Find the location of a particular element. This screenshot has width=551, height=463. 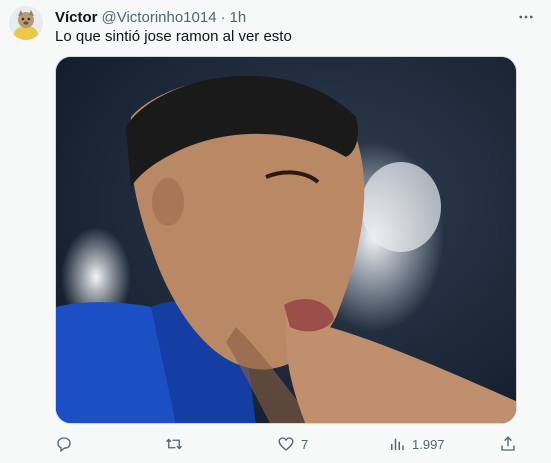

views-icon is located at coordinates (397, 444).